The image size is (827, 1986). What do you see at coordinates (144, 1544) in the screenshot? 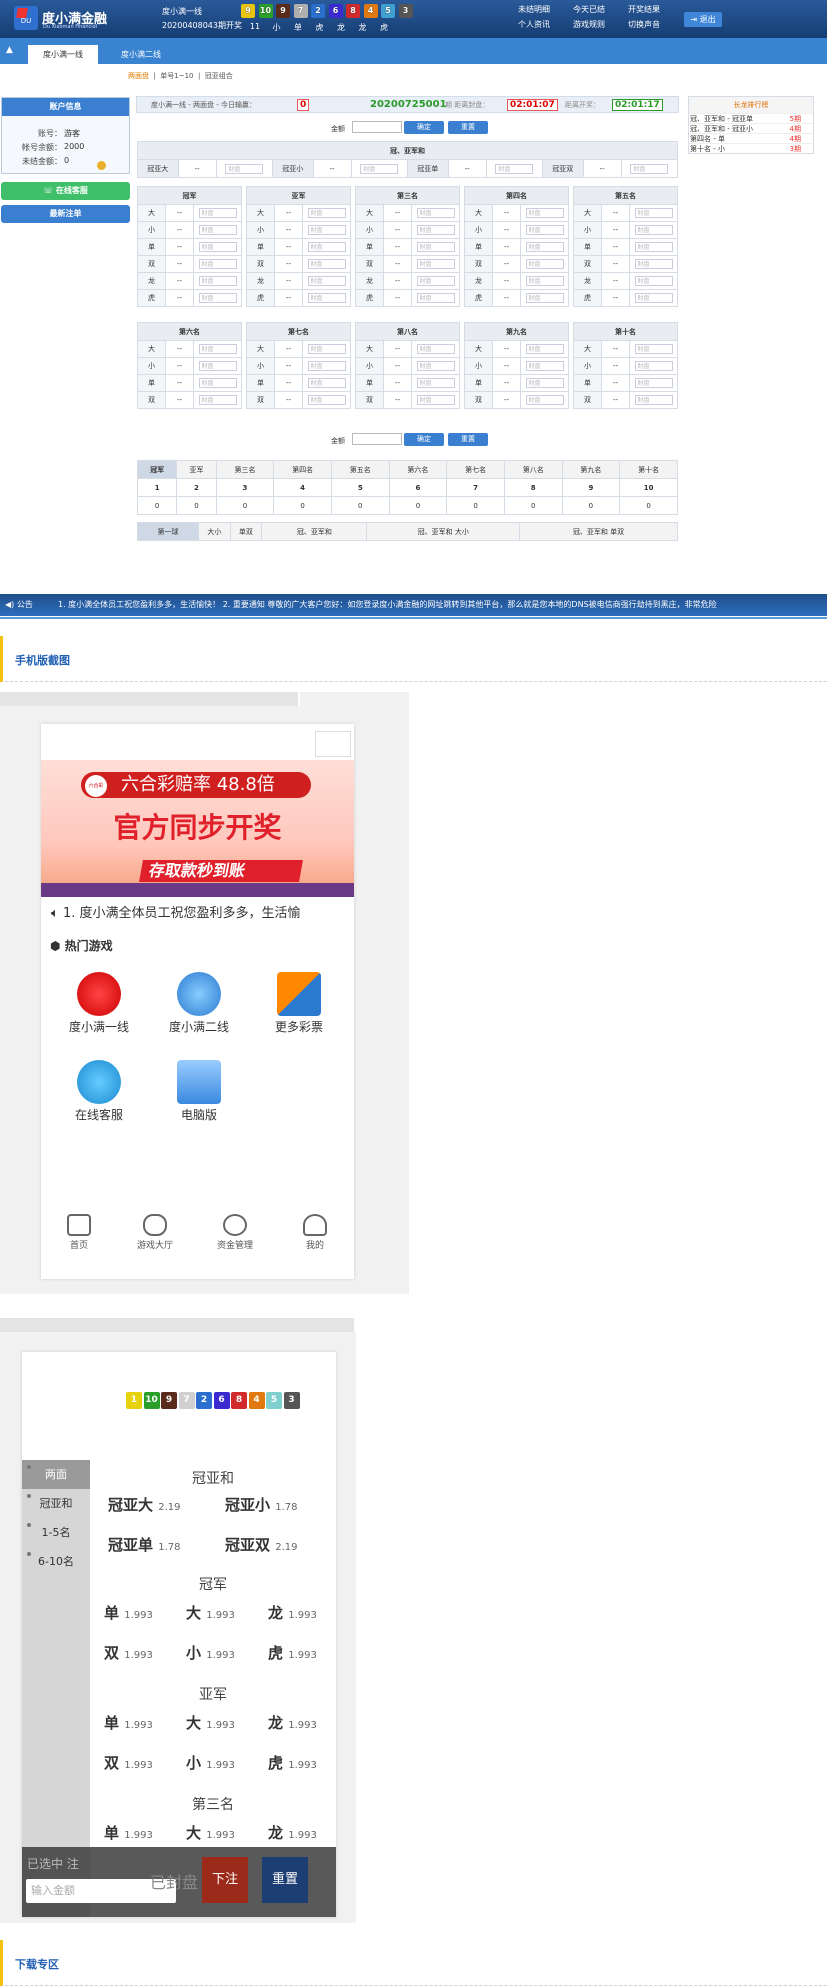
I see `phone2-option: 冠亚单 1.78` at bounding box center [144, 1544].